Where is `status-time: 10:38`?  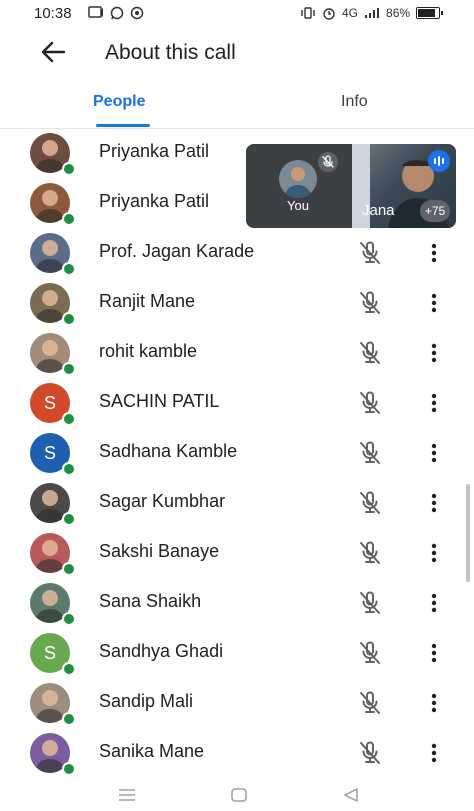
status-time: 10:38 is located at coordinates (53, 13).